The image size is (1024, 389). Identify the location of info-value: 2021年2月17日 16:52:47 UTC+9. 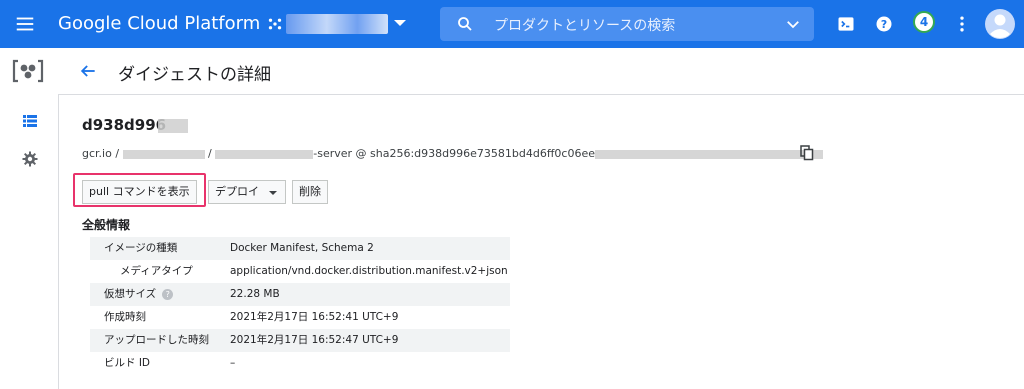
(314, 340).